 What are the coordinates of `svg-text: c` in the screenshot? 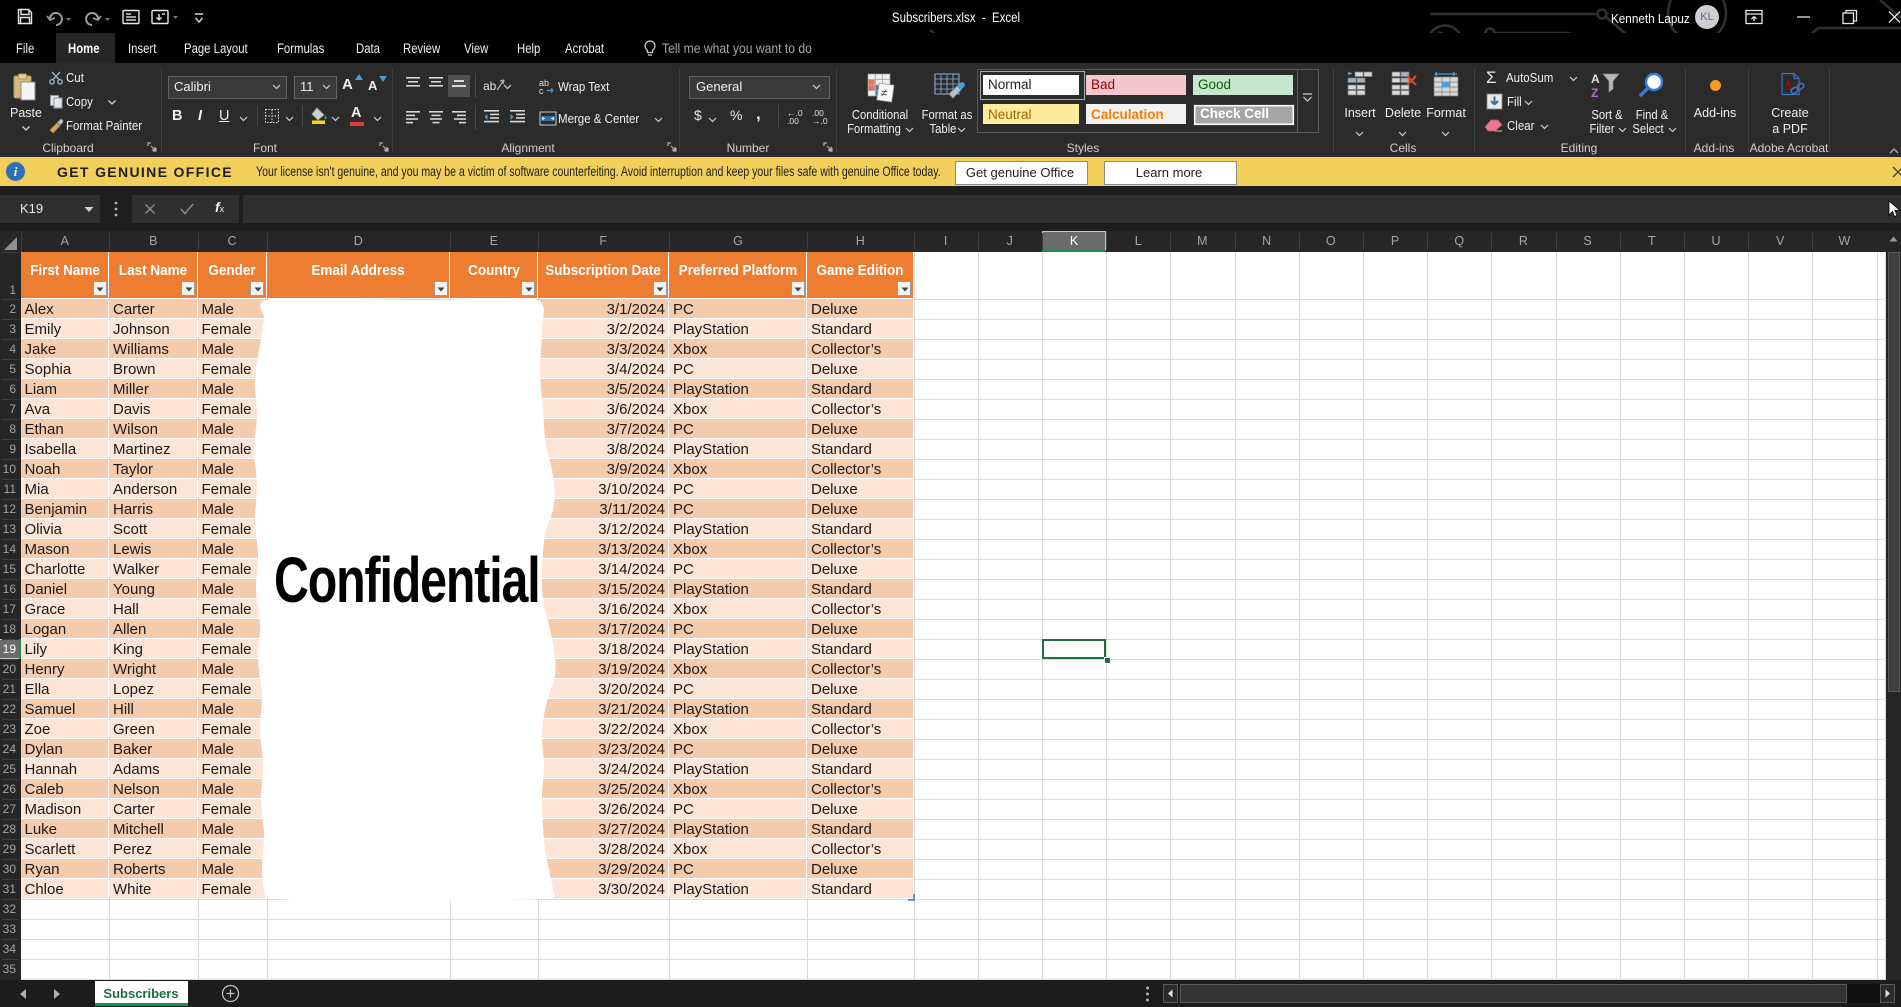 It's located at (541, 91).